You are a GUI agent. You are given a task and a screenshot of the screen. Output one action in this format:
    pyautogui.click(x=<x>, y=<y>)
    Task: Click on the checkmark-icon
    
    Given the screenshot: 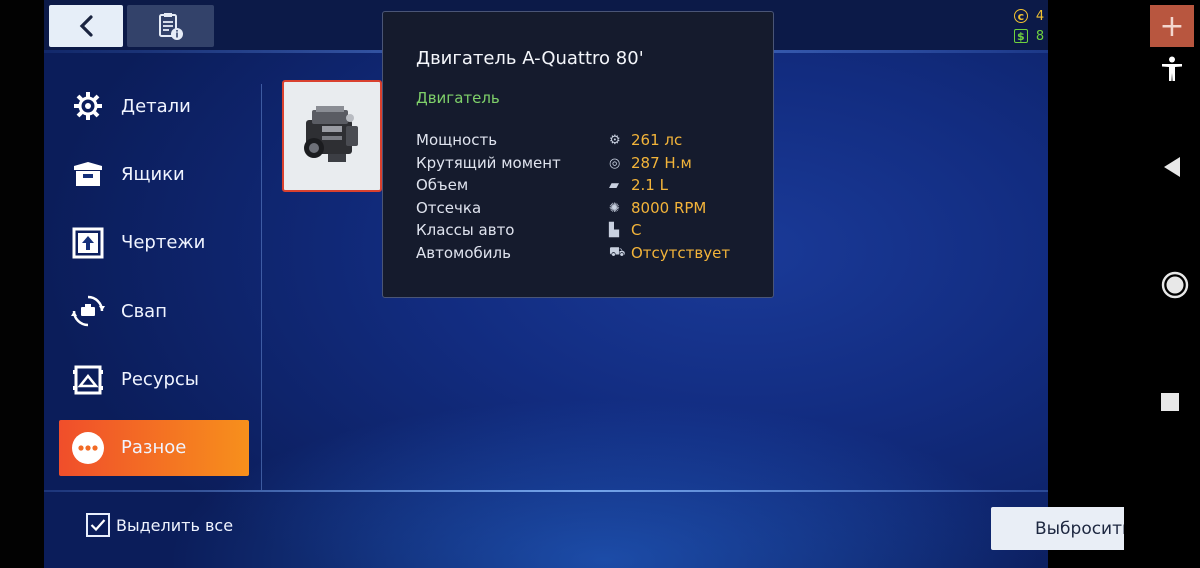 What is the action you would take?
    pyautogui.click(x=98, y=525)
    